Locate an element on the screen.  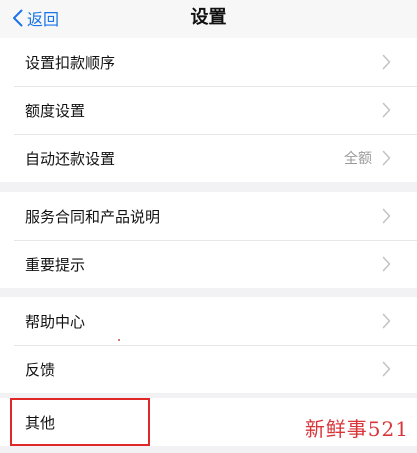
row-label: 自动还款设置 is located at coordinates (70, 158).